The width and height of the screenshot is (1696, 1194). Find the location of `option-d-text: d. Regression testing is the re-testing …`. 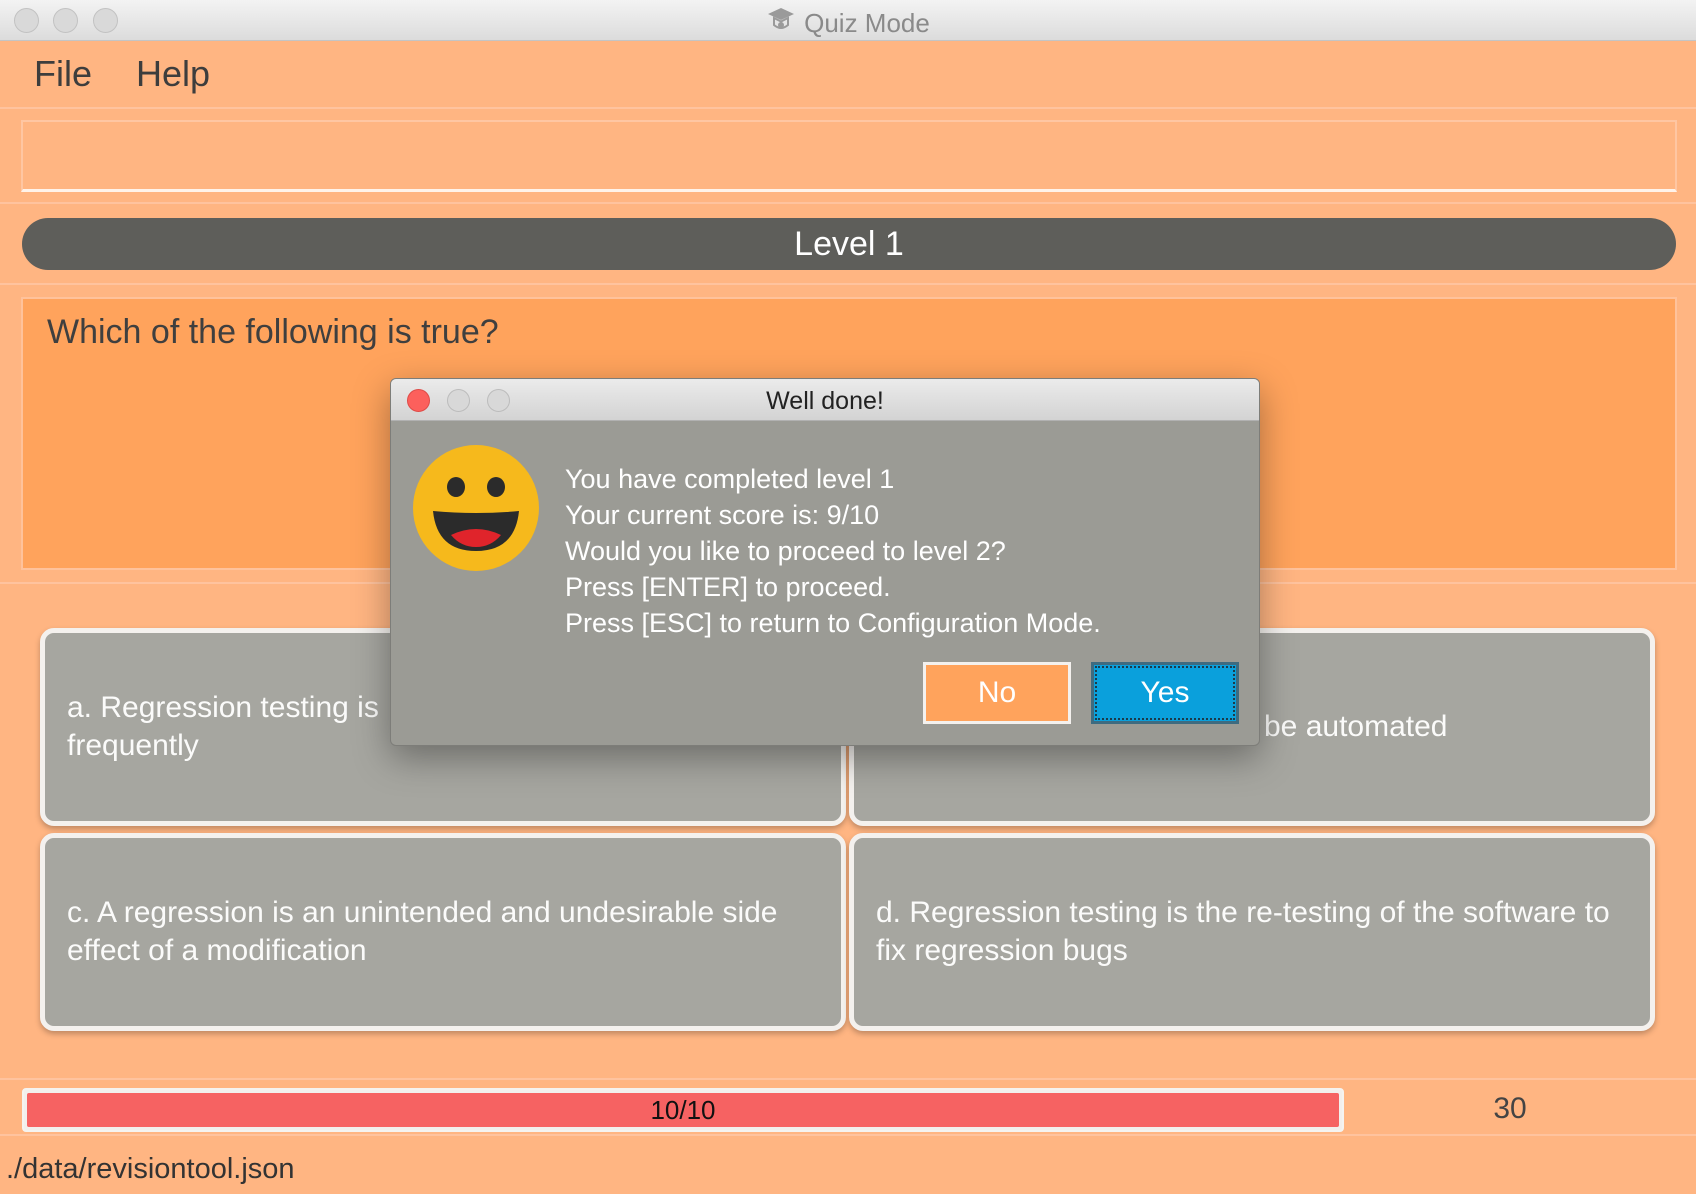

option-d-text: d. Regression testing is the re-testing … is located at coordinates (1243, 931).